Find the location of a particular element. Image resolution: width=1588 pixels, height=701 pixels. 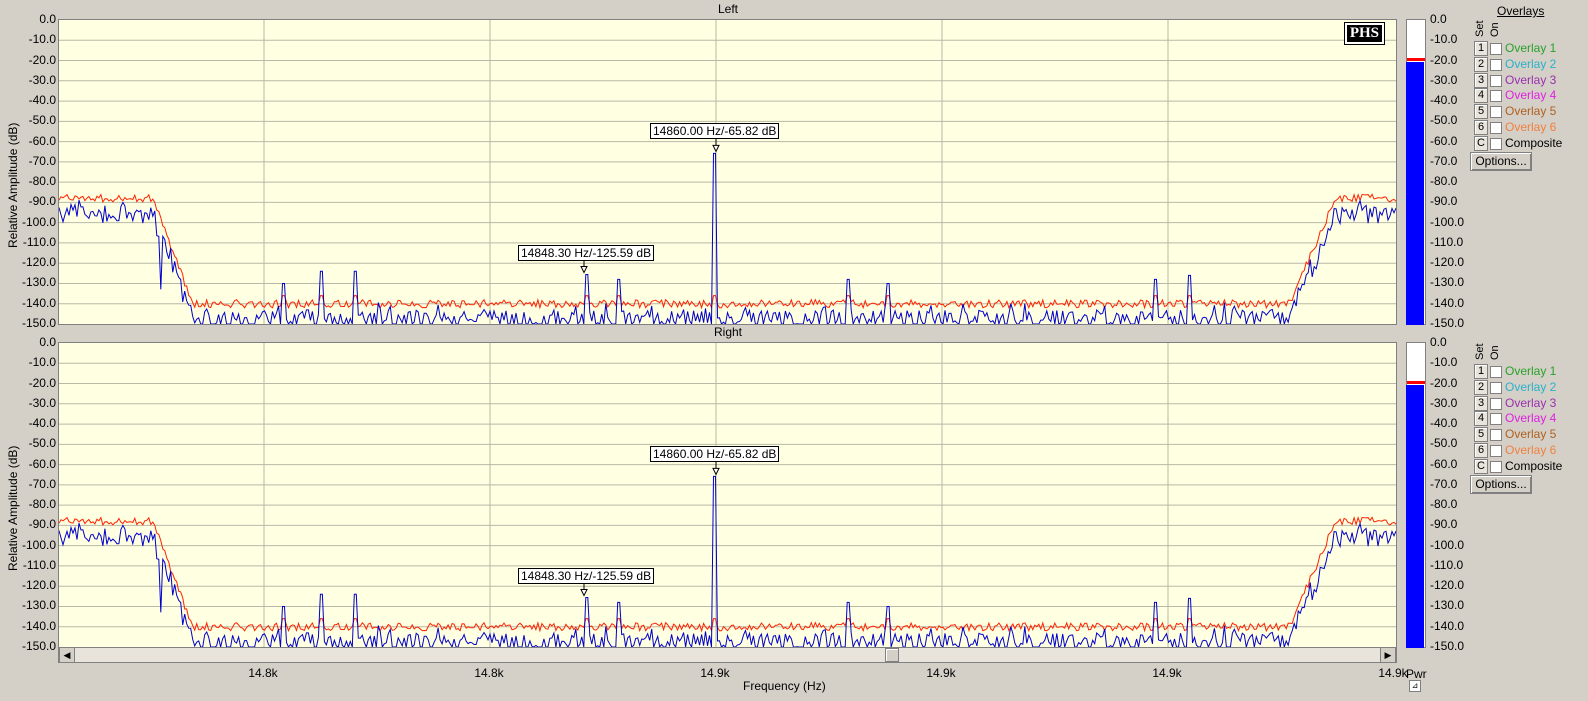

overlay-label: Overlay 5 is located at coordinates (1531, 434).